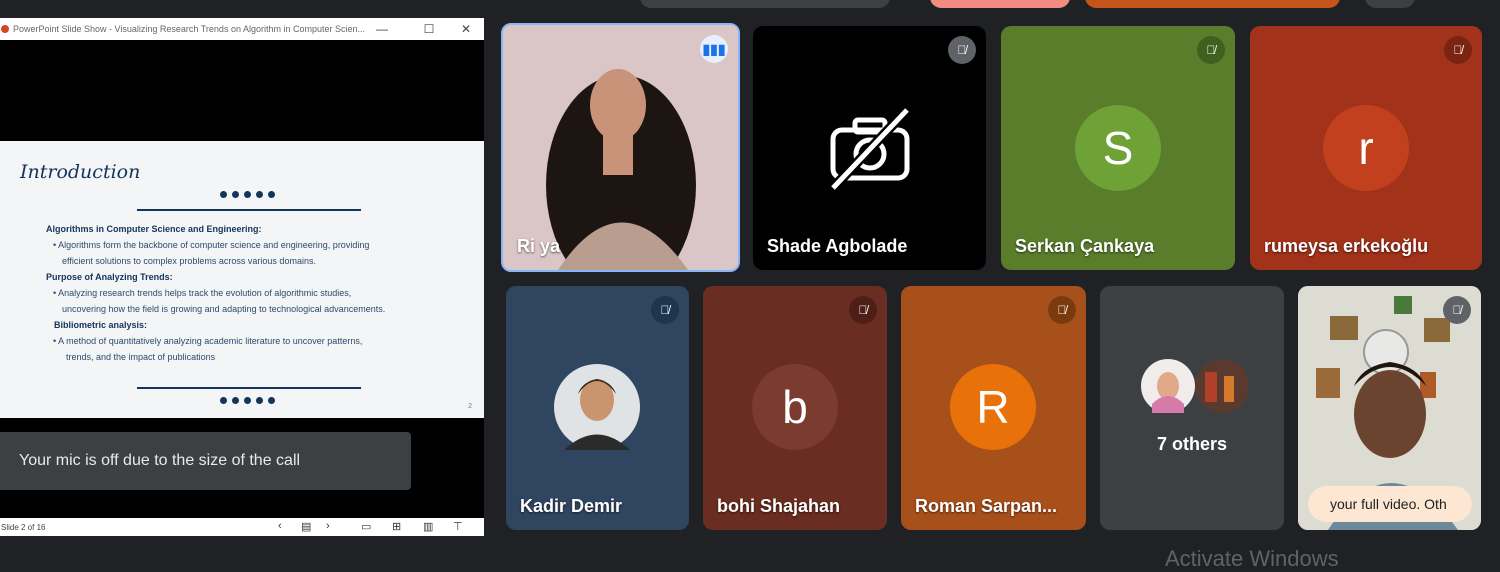 The image size is (1500, 572). What do you see at coordinates (101, 325) in the screenshot?
I see `slide-line: Bibliometric analysis:` at bounding box center [101, 325].